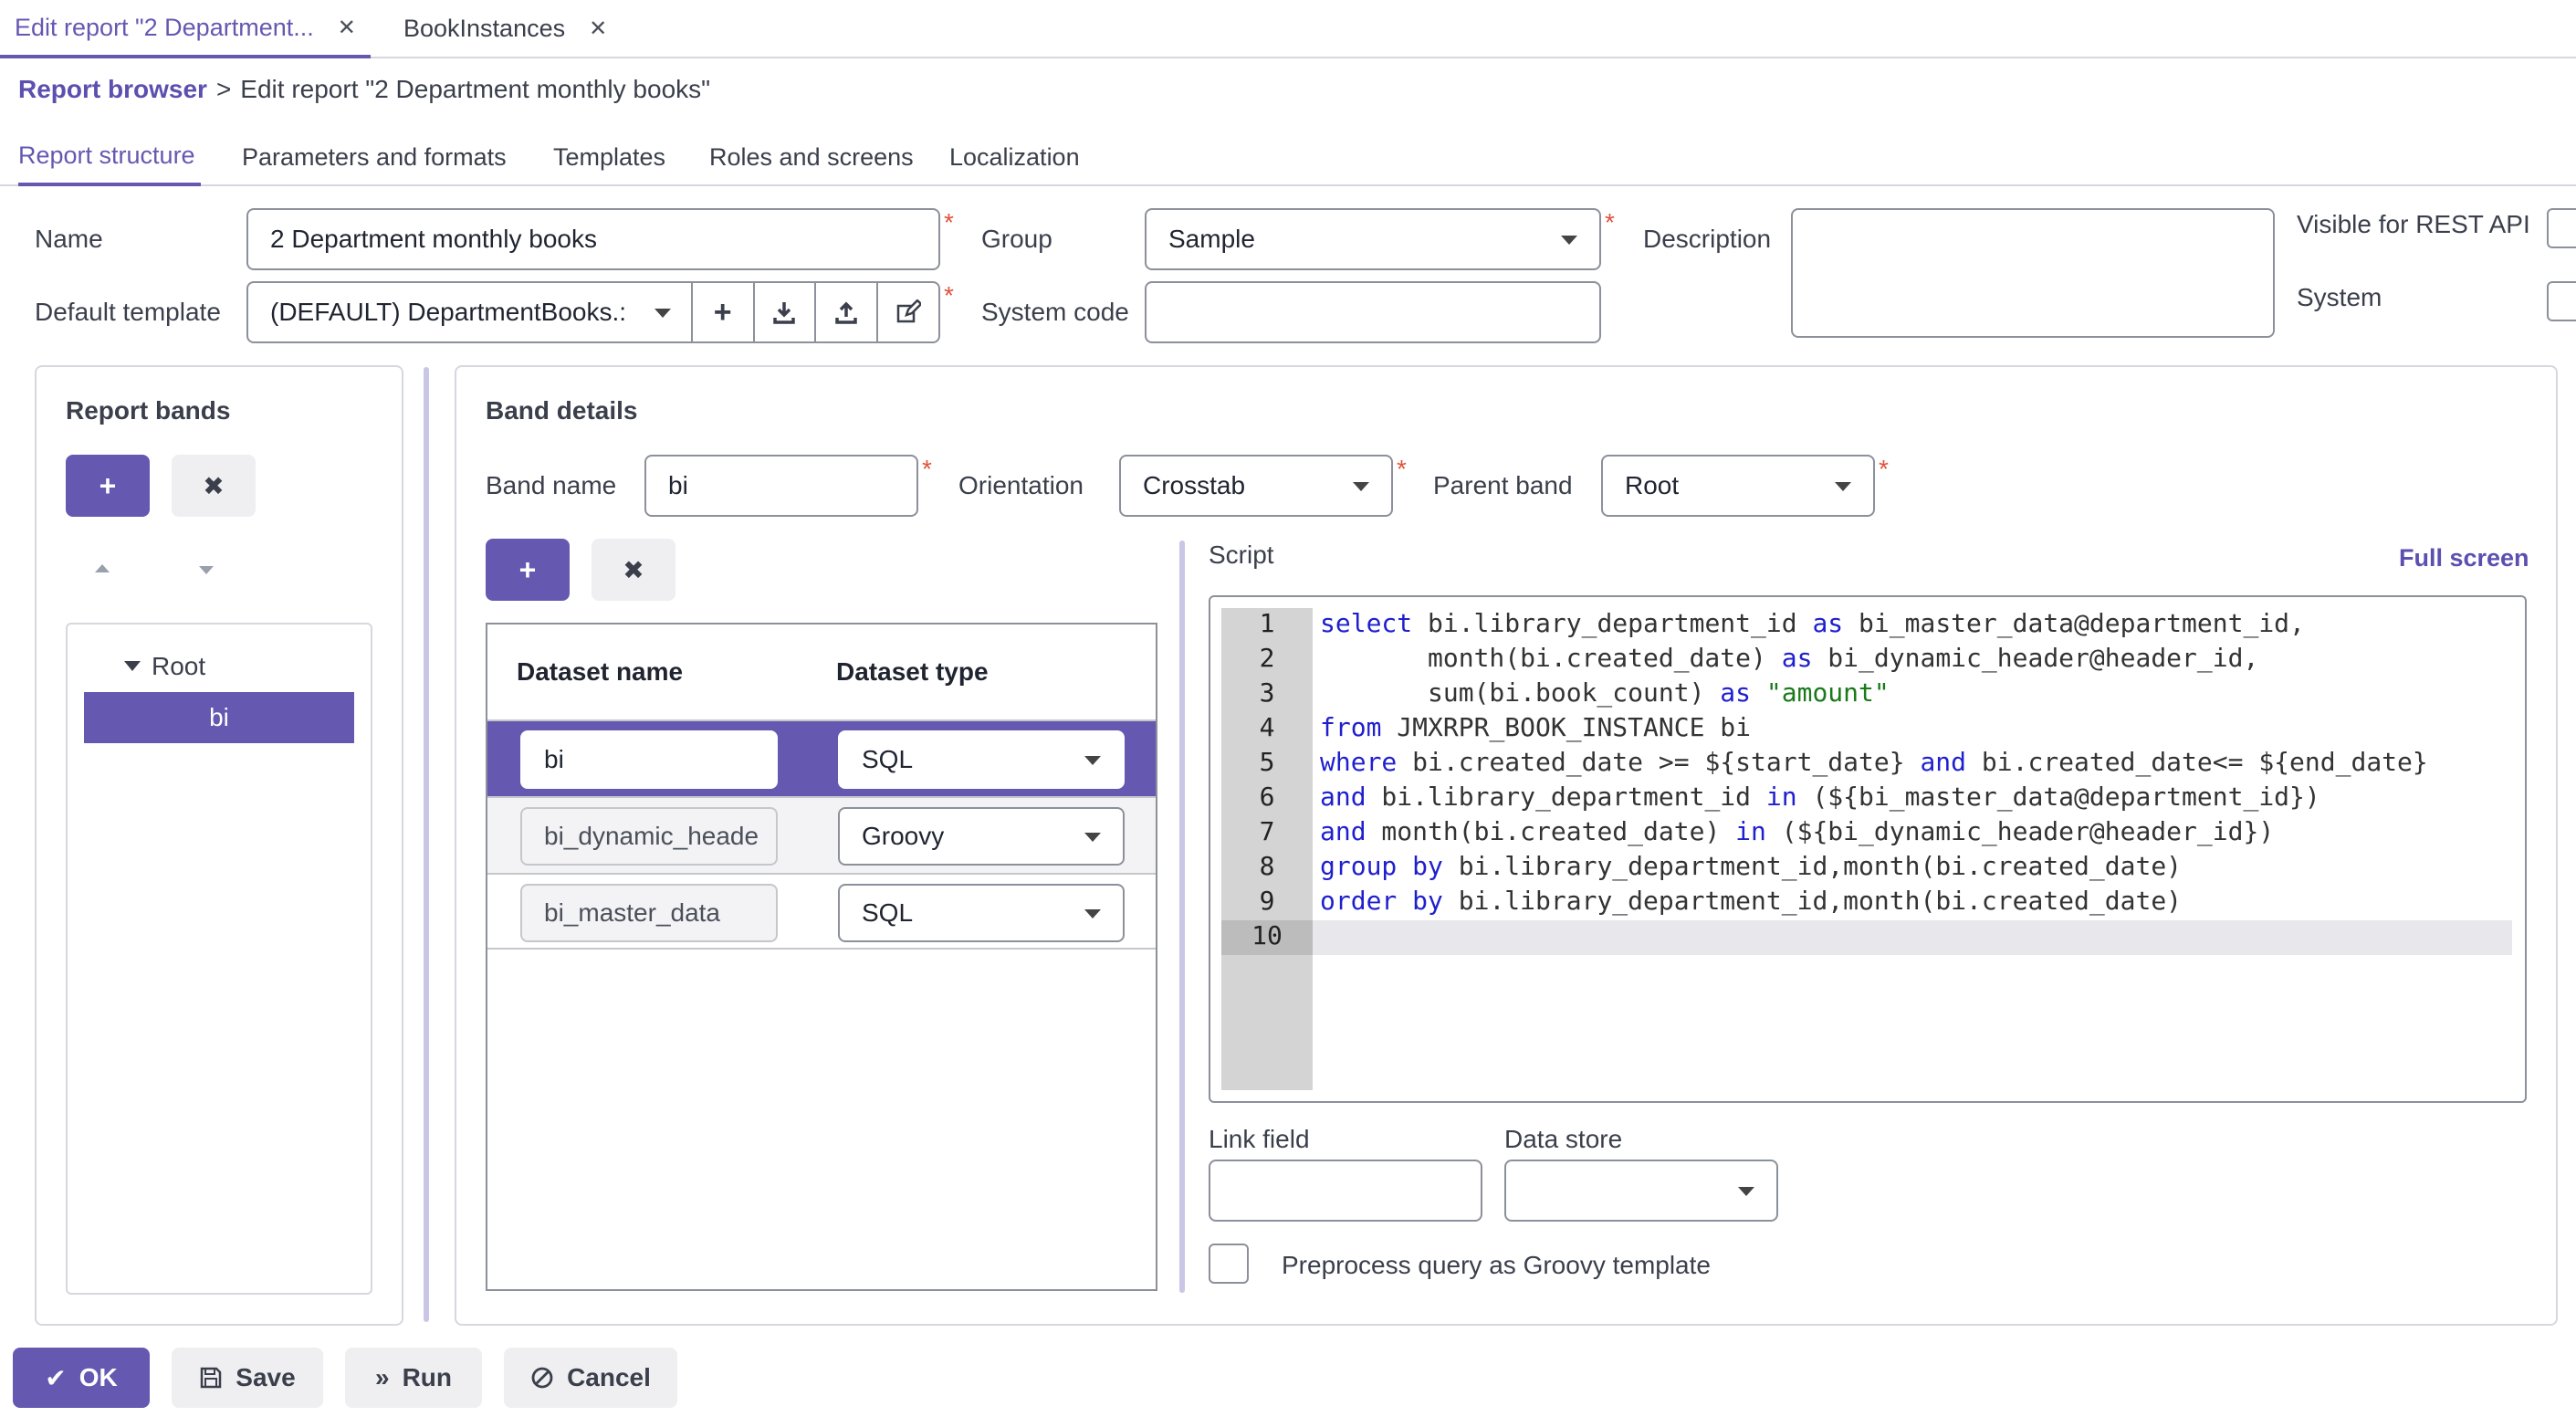 Image resolution: width=2576 pixels, height=1417 pixels. Describe the element at coordinates (528, 570) in the screenshot. I see `add-dataset-button: +` at that location.